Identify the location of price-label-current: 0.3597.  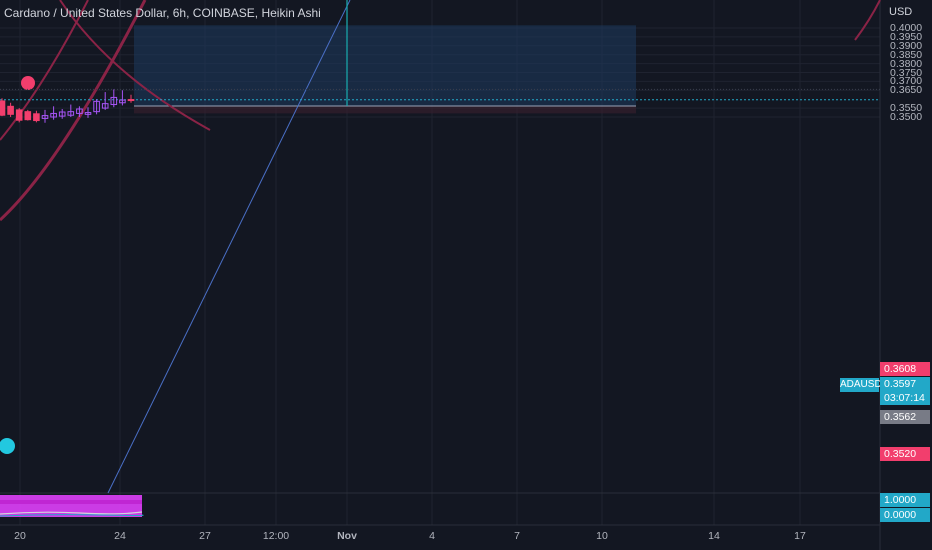
(905, 384).